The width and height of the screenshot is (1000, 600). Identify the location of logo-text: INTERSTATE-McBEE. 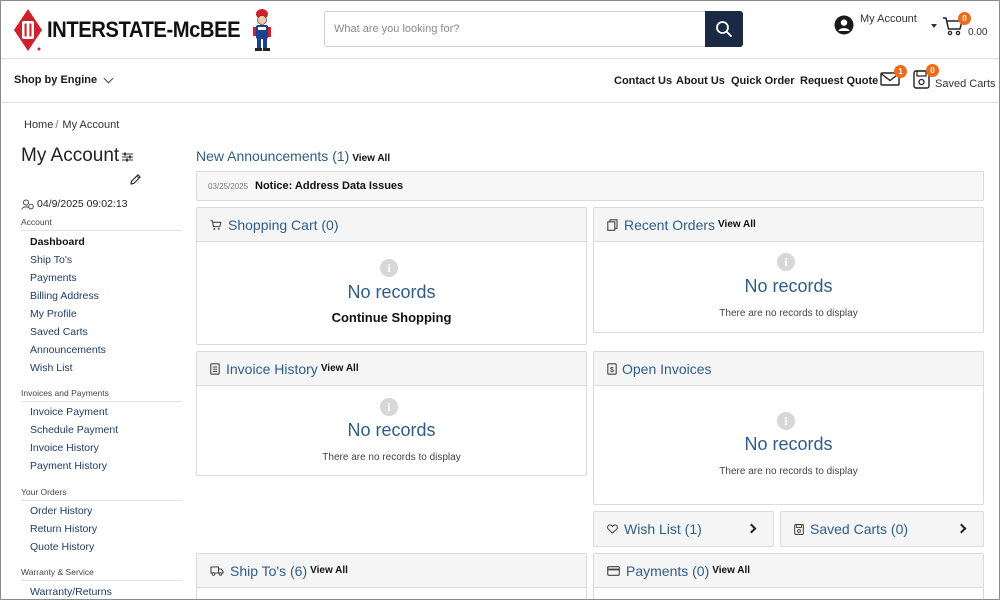
(144, 29).